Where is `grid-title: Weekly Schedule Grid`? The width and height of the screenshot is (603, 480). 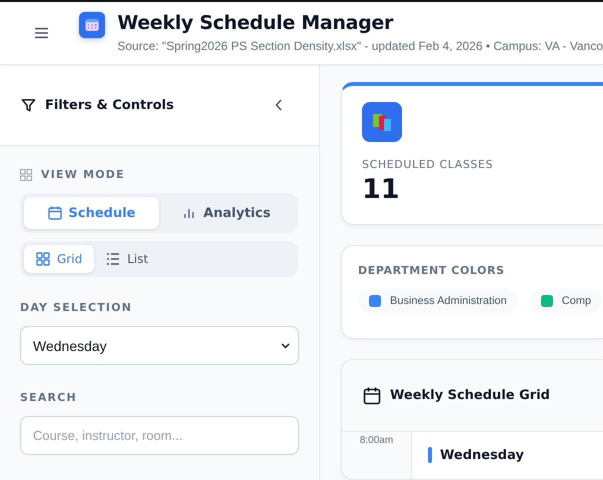 grid-title: Weekly Schedule Grid is located at coordinates (470, 395).